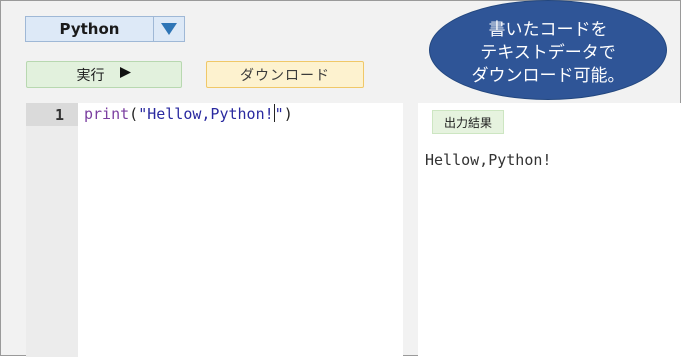 The image size is (681, 357). What do you see at coordinates (548, 75) in the screenshot?
I see `callout-line-3: ダウンロード可能。` at bounding box center [548, 75].